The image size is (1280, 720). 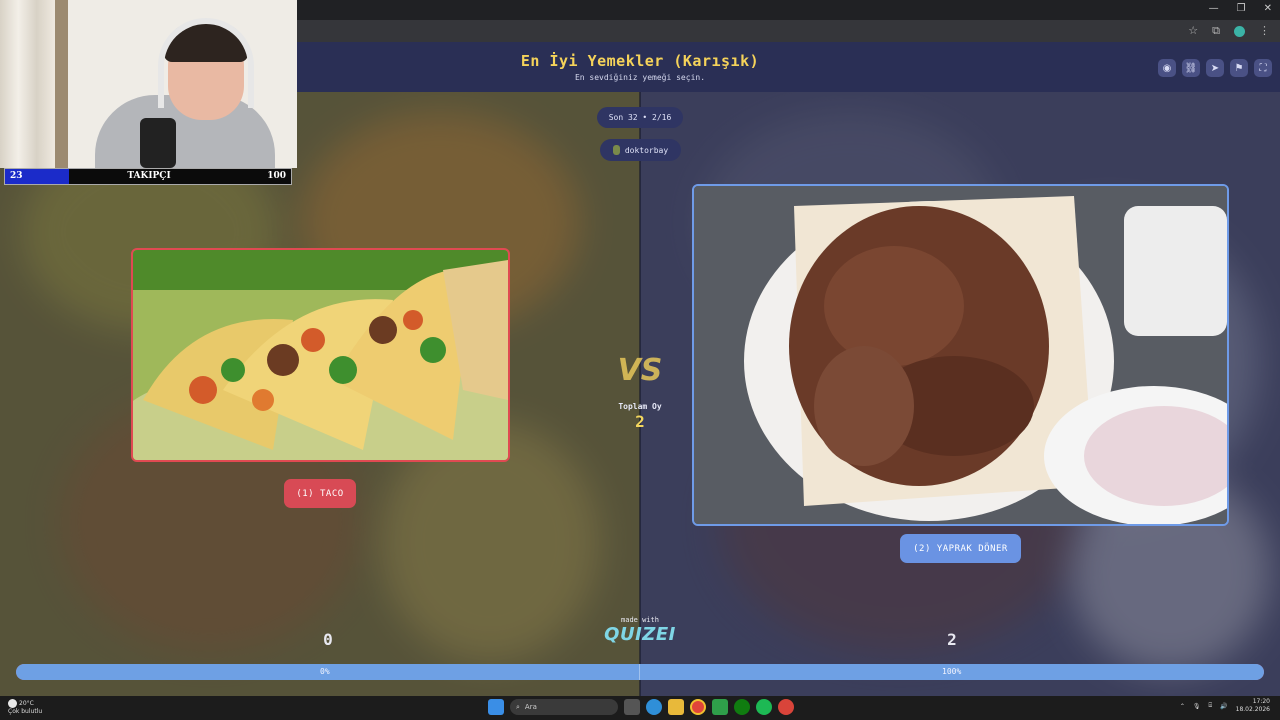 I want to click on user-badge: doktorbay, so click(x=640, y=150).